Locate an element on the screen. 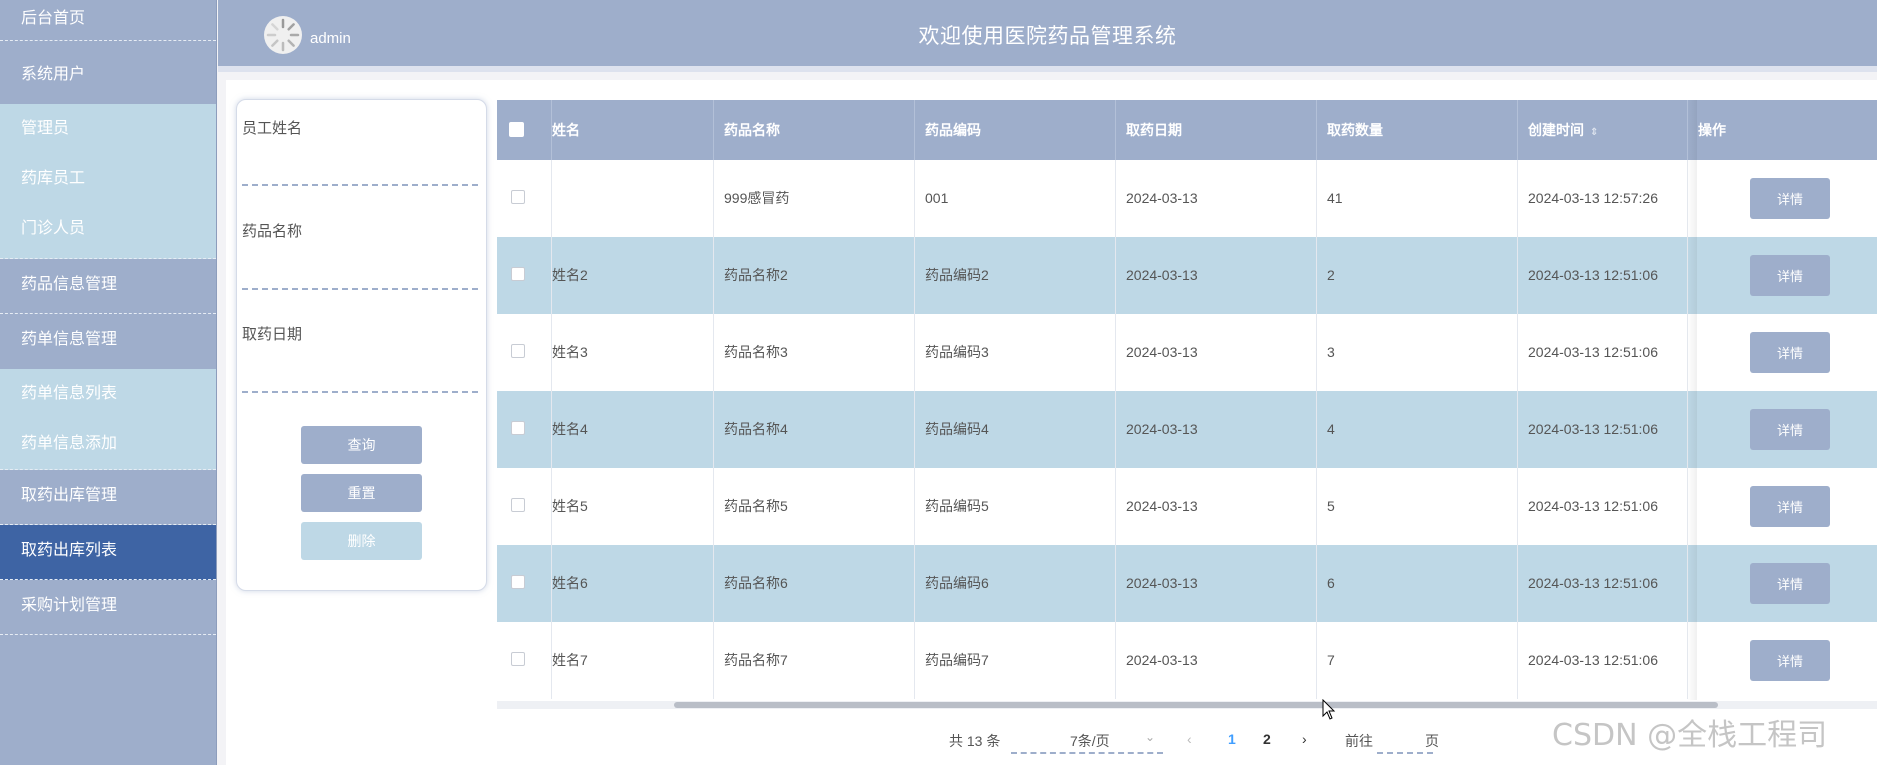 The image size is (1877, 765). select-all-checkbox is located at coordinates (516, 129).